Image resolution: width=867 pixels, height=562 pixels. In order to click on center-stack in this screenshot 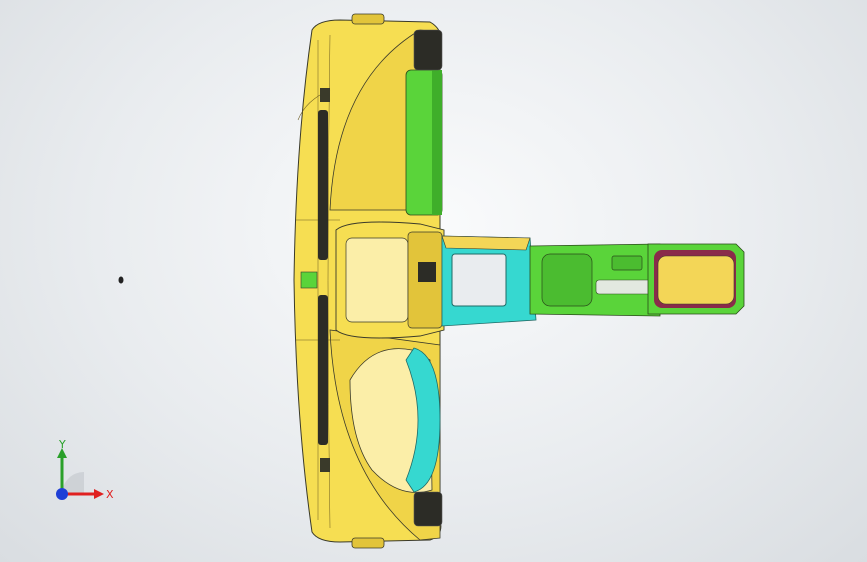, I will do `click(390, 280)`.